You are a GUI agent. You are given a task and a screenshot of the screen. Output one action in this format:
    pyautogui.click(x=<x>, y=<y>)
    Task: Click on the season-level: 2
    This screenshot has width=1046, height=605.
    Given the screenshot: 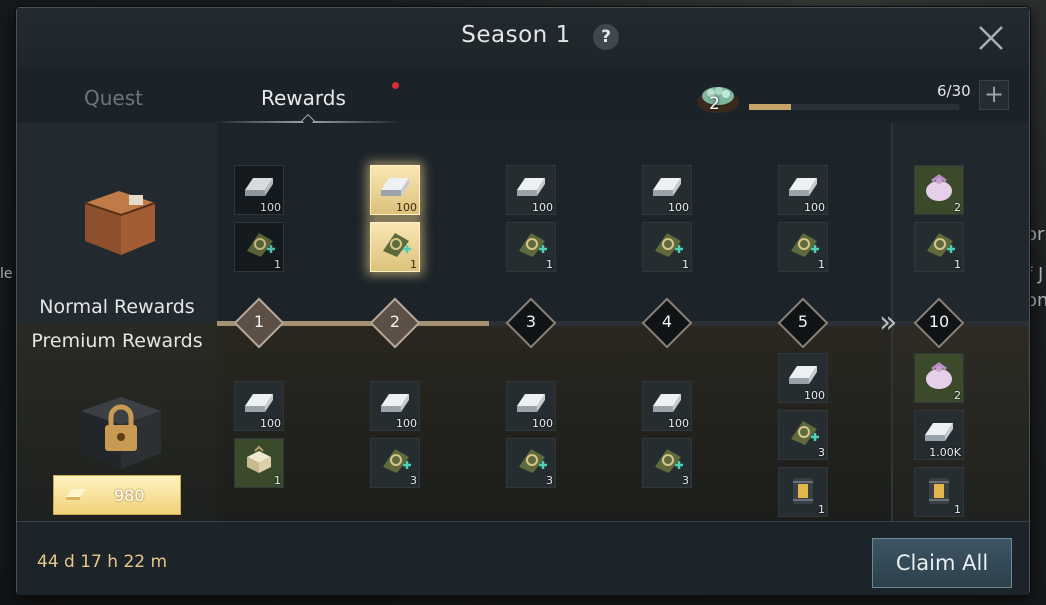 What is the action you would take?
    pyautogui.click(x=714, y=104)
    